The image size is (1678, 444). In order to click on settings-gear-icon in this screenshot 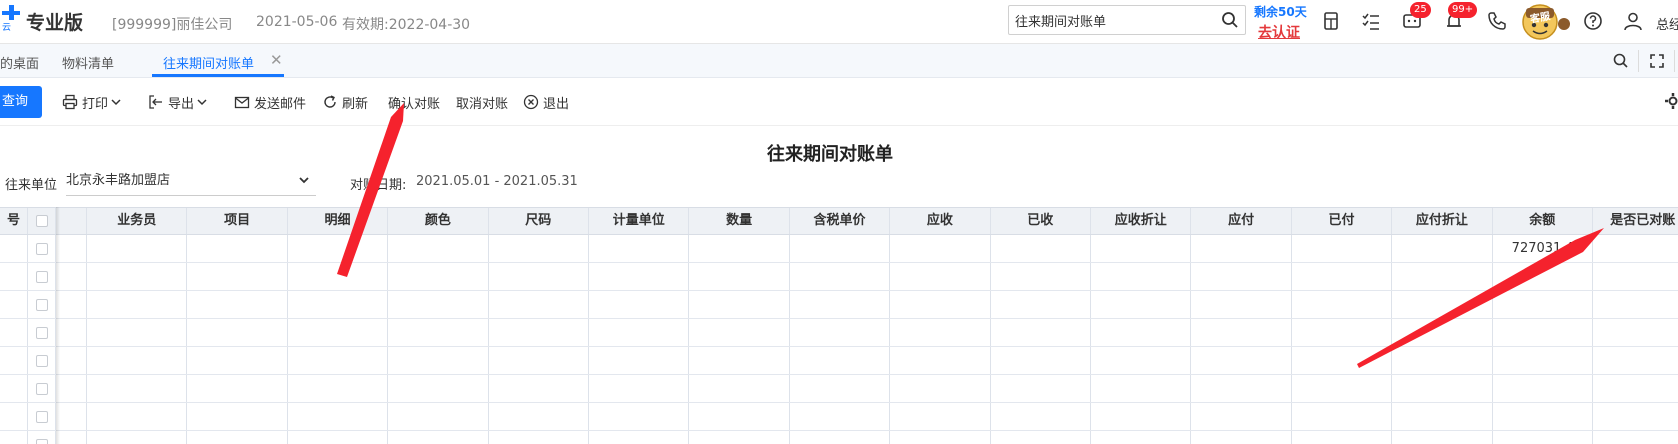, I will do `click(1671, 101)`.